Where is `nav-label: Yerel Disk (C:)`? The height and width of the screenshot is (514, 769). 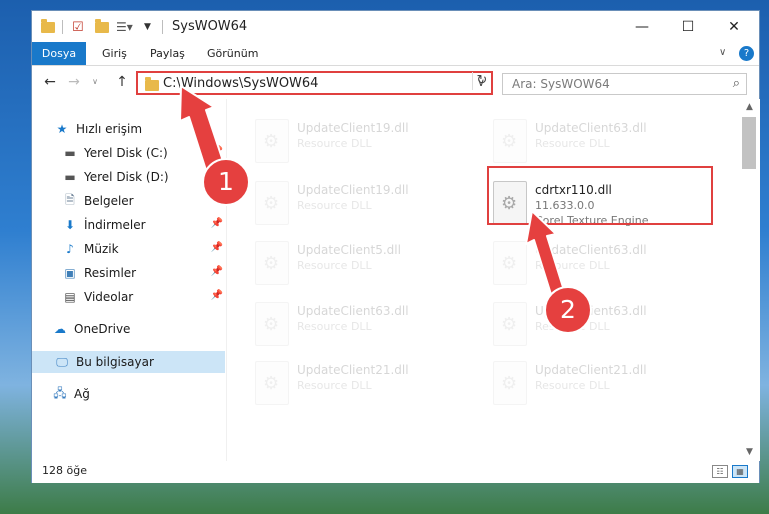 nav-label: Yerel Disk (C:) is located at coordinates (126, 153).